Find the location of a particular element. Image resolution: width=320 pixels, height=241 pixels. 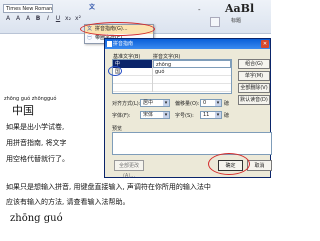

app-icon is located at coordinates (109, 44).